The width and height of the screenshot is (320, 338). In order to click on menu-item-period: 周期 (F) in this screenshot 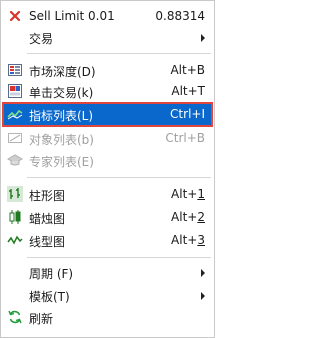, I will do `click(107, 272)`.